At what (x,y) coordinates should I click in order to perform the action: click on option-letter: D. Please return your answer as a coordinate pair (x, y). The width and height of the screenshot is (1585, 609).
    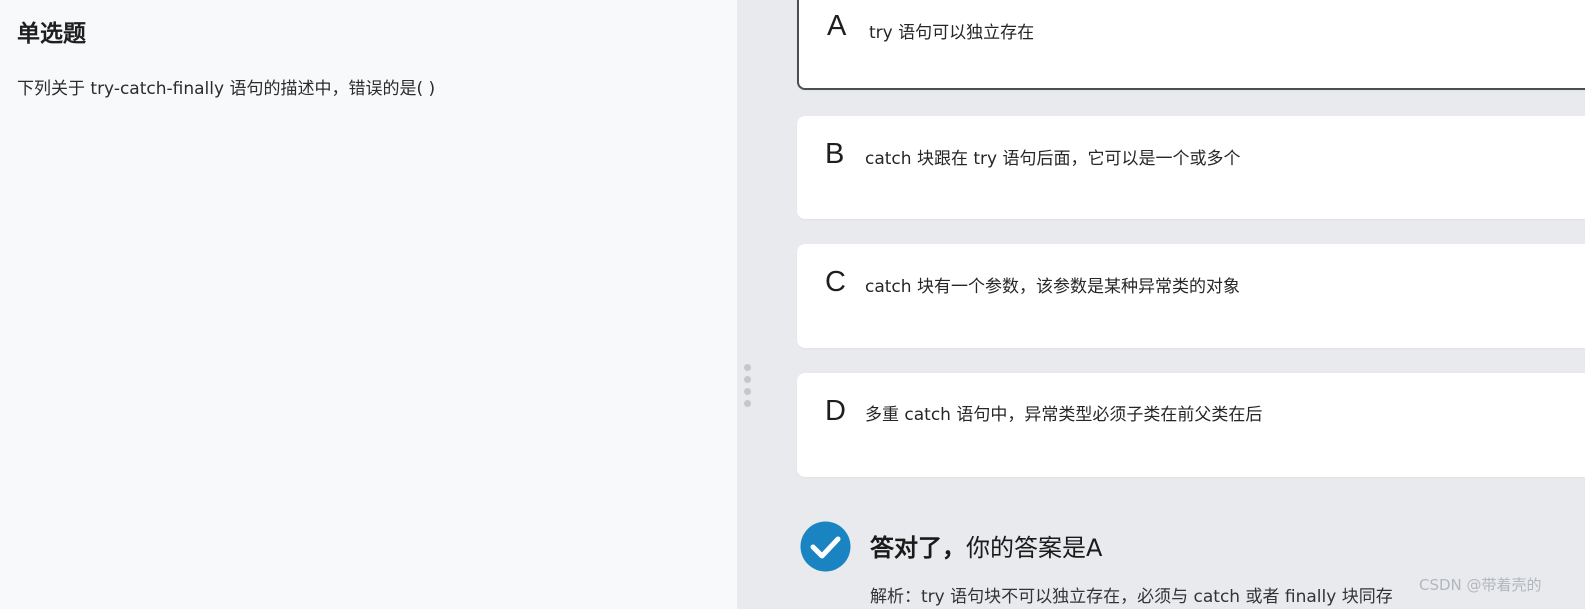
    Looking at the image, I should click on (835, 411).